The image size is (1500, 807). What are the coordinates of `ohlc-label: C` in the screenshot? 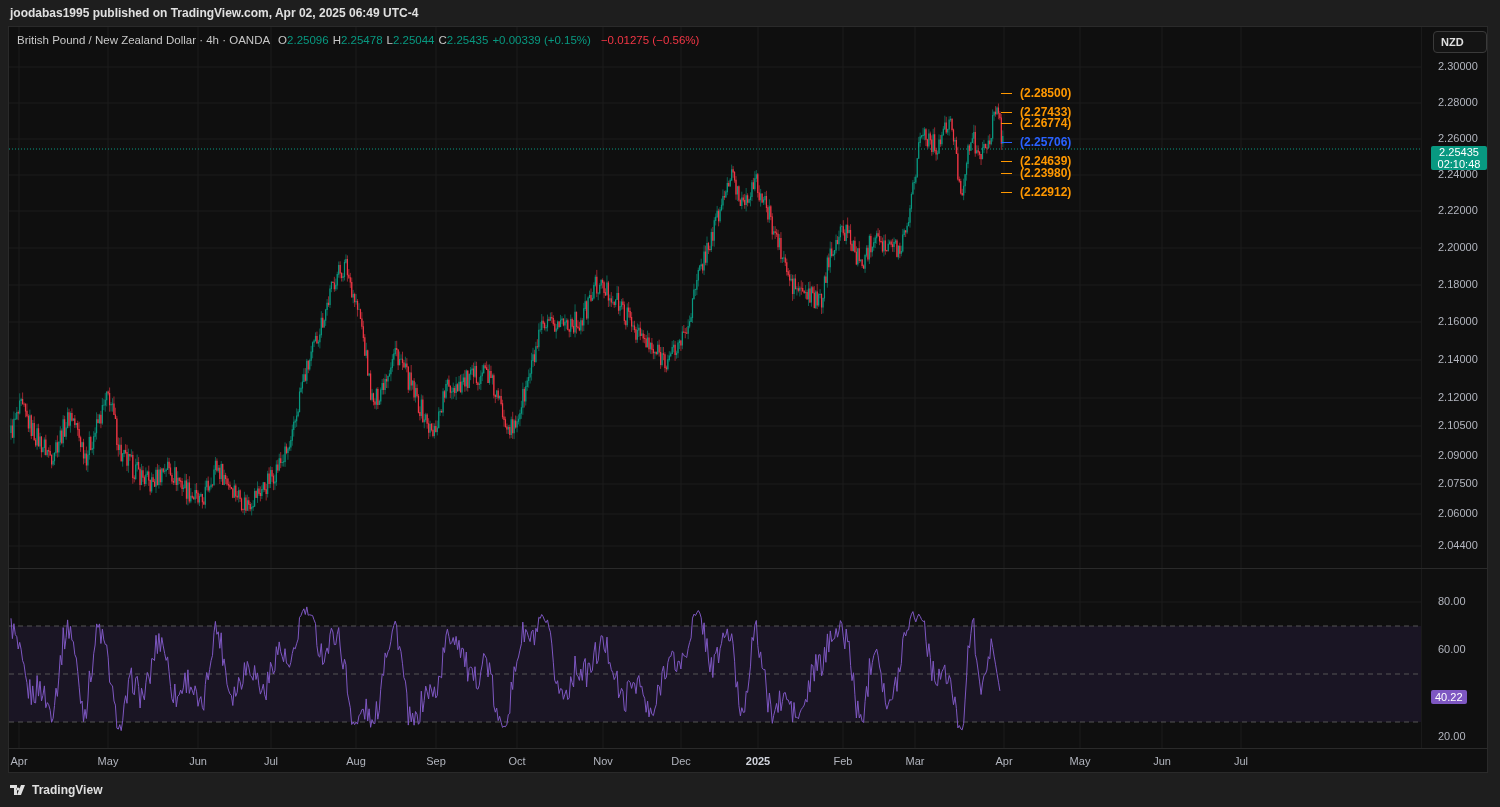 It's located at (442, 40).